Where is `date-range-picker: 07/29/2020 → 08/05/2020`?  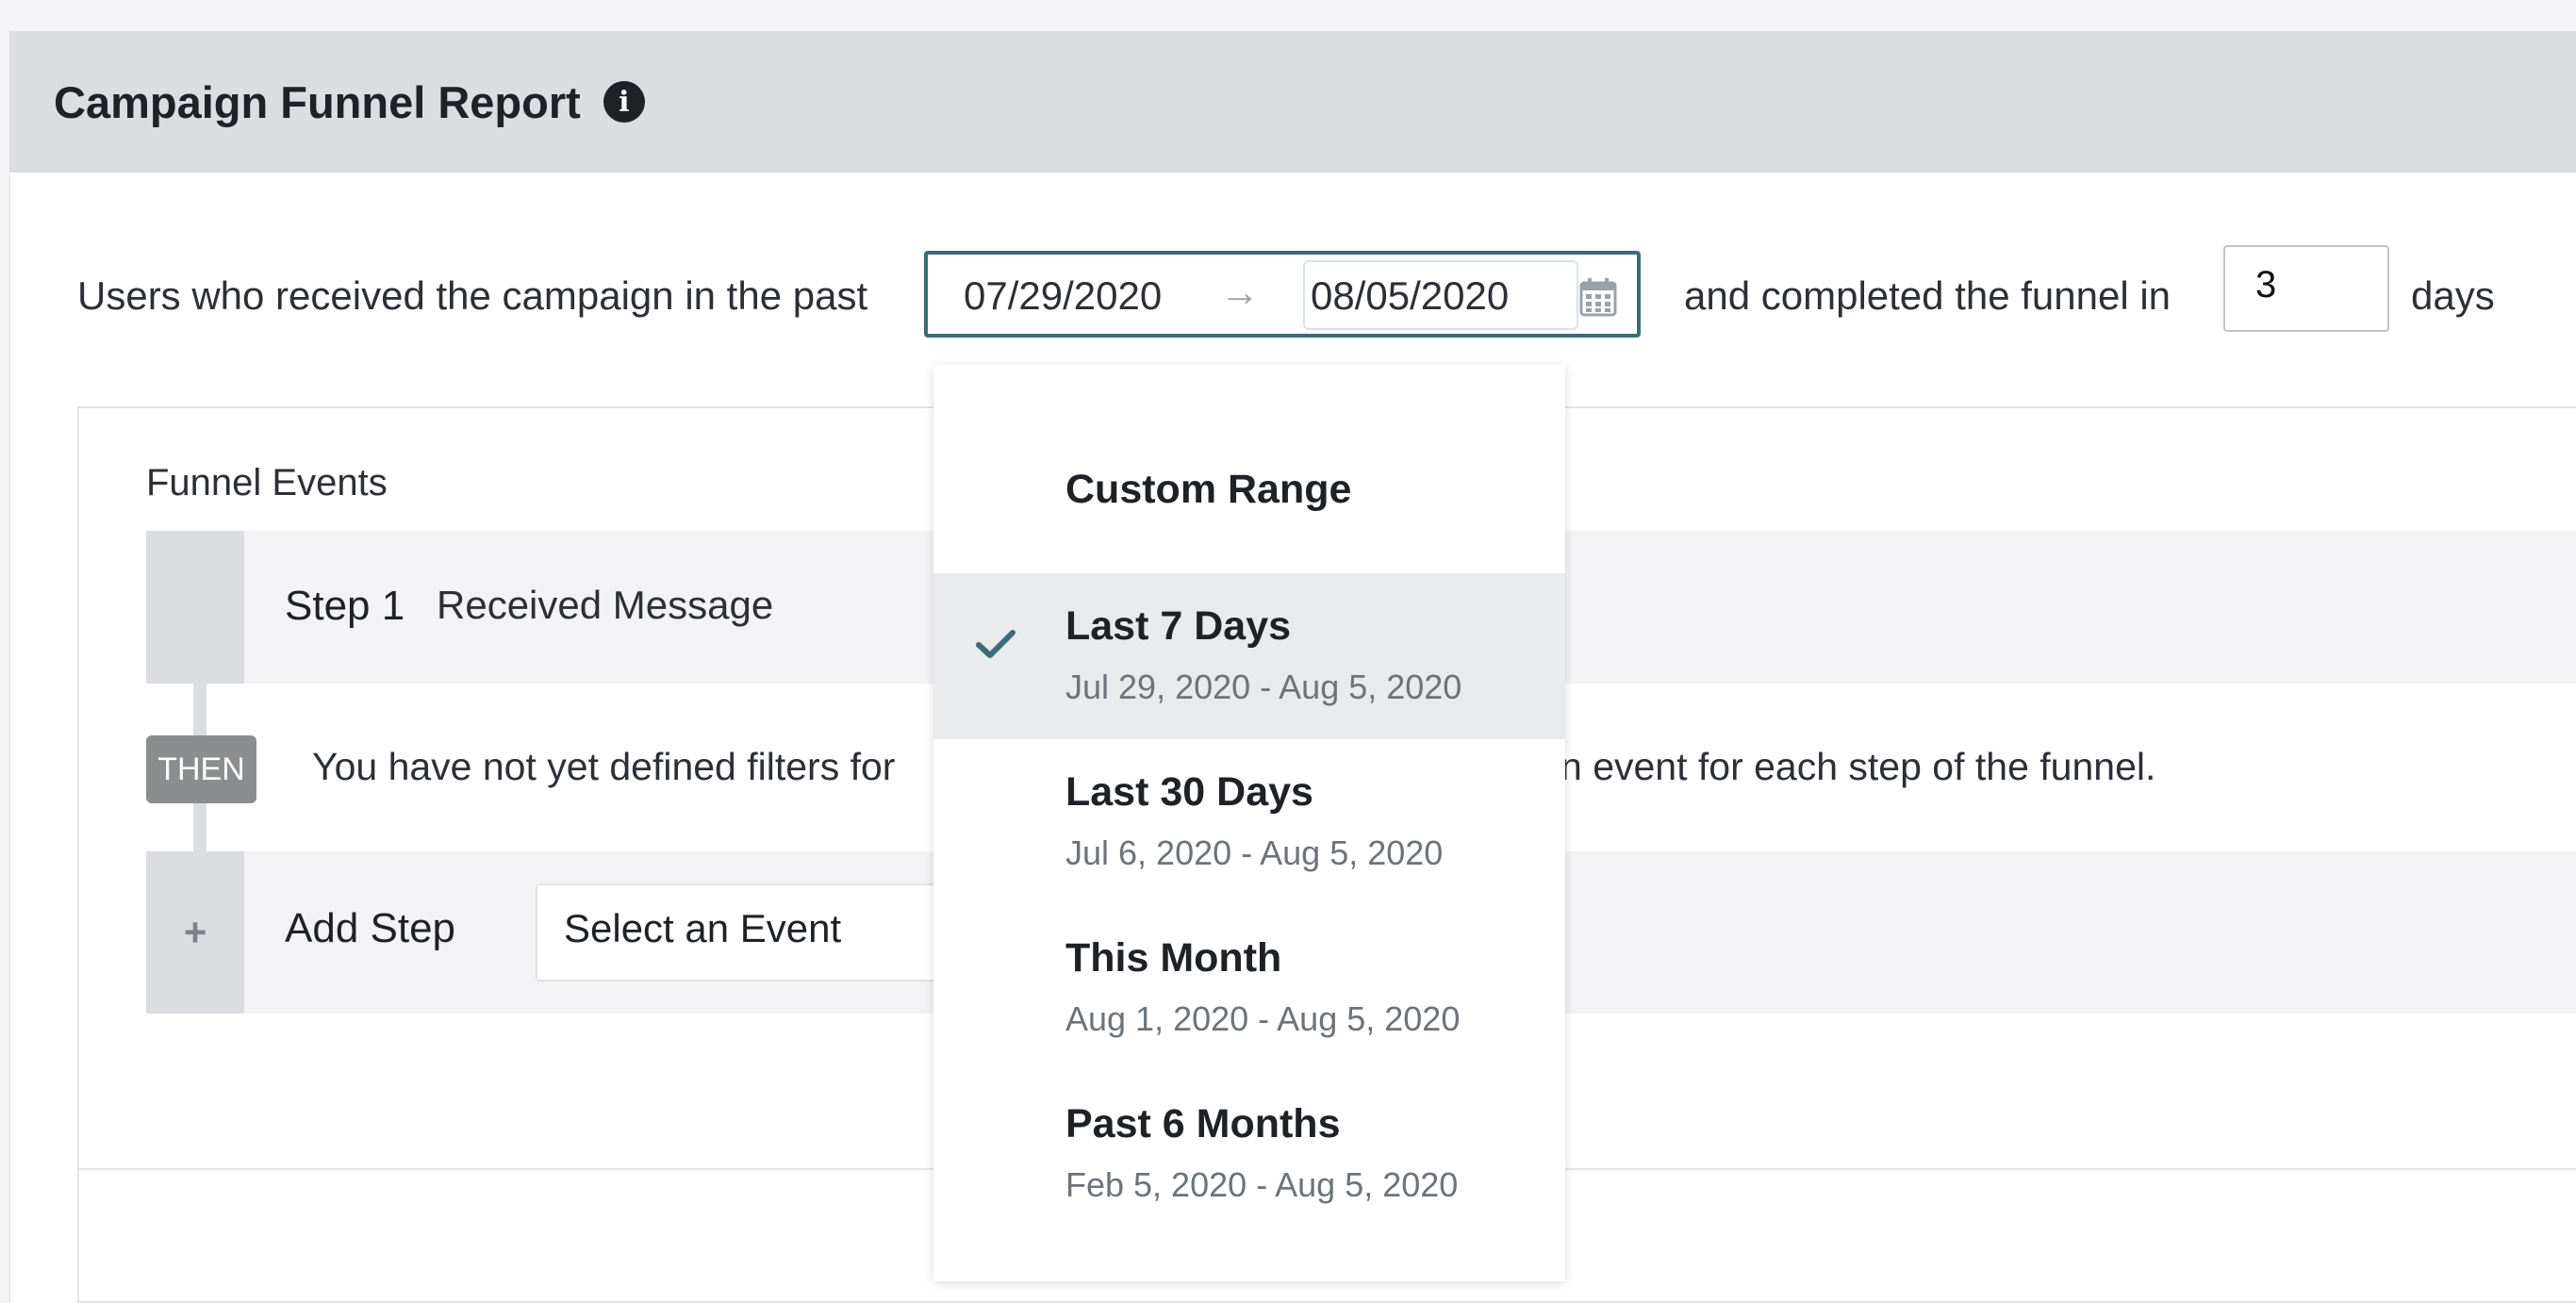 date-range-picker: 07/29/2020 → 08/05/2020 is located at coordinates (1282, 294).